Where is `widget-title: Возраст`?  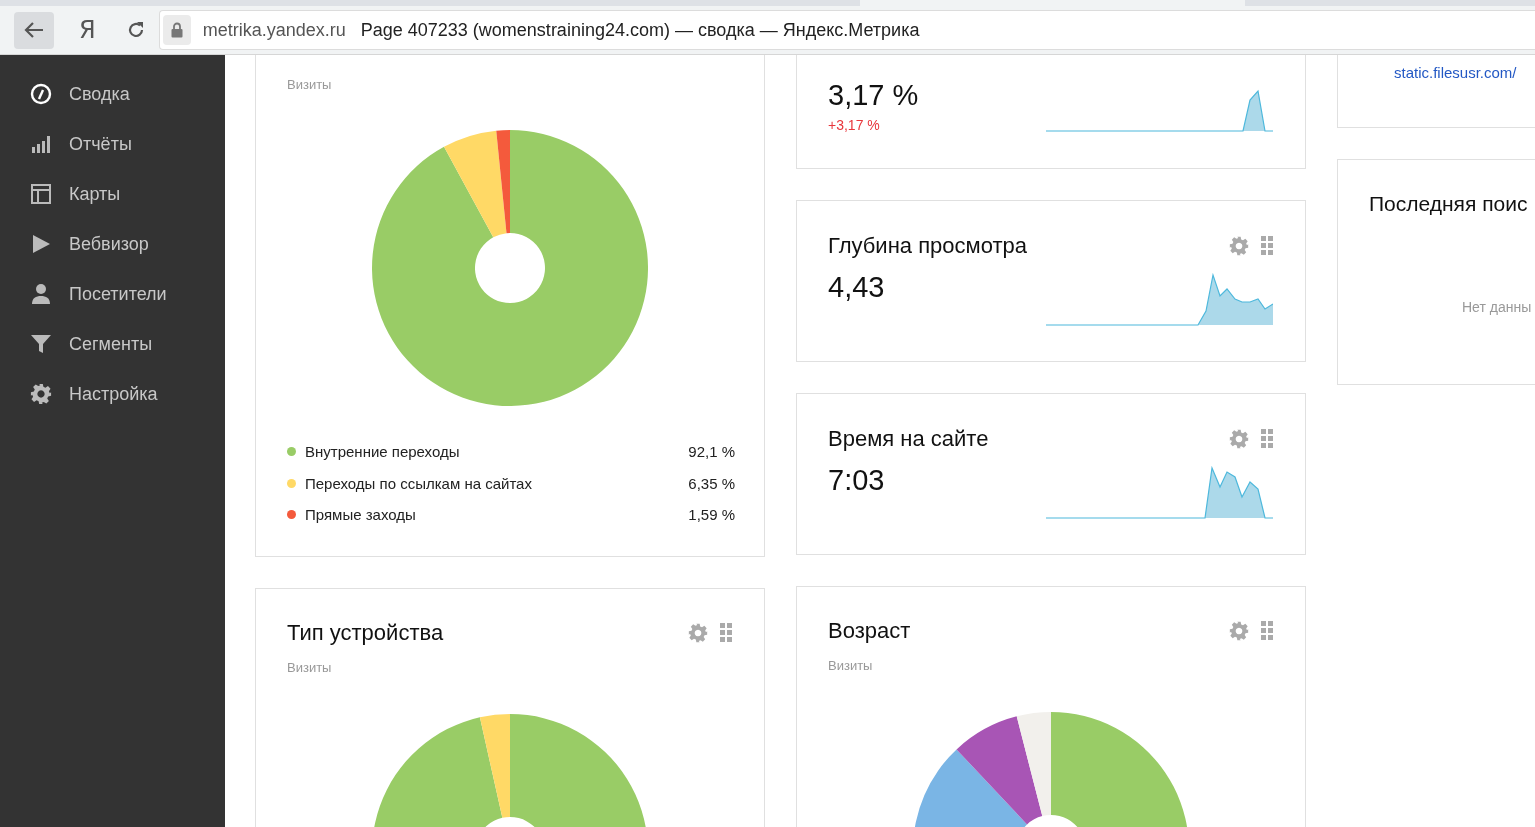
widget-title: Возраст is located at coordinates (869, 631).